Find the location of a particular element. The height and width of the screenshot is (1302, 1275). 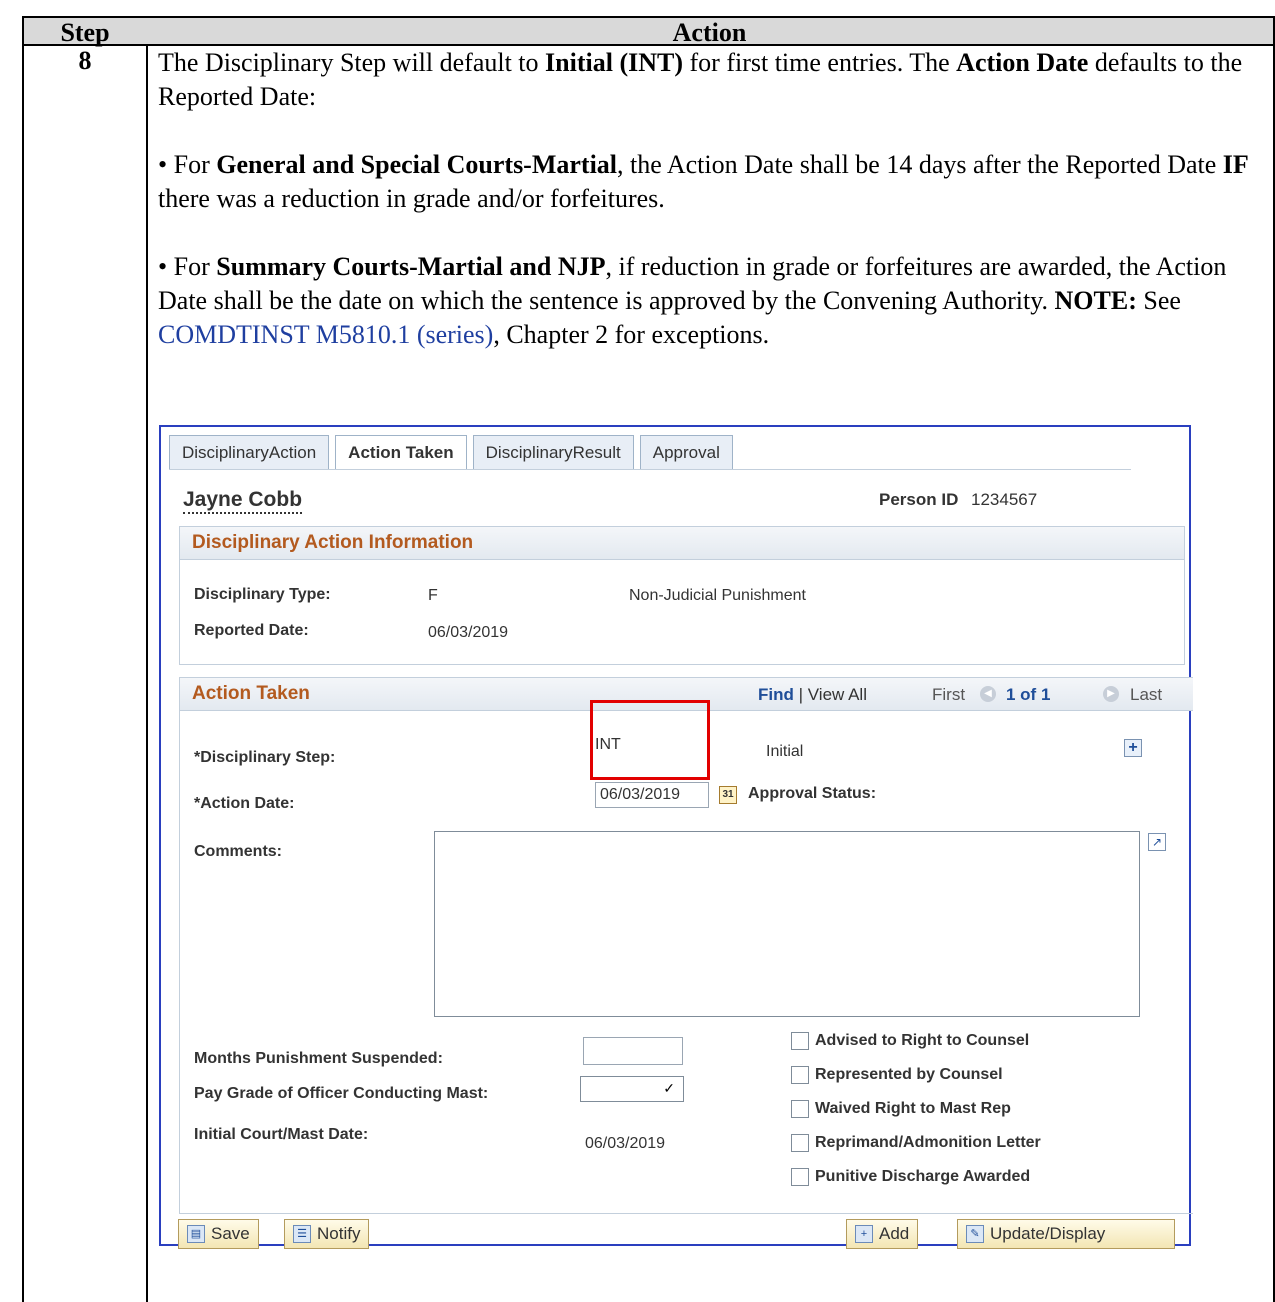

plus-icon: + is located at coordinates (1133, 748).